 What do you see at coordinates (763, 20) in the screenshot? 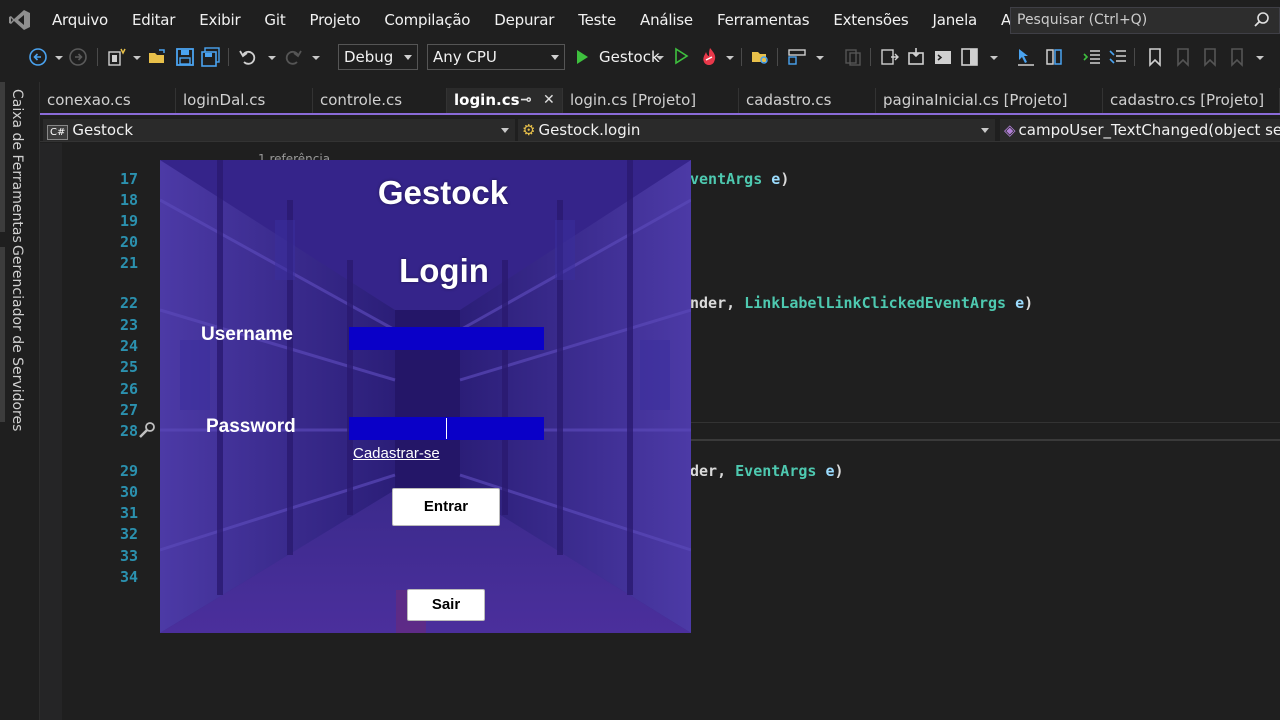
I see `menu-ferramentas: Ferramentas` at bounding box center [763, 20].